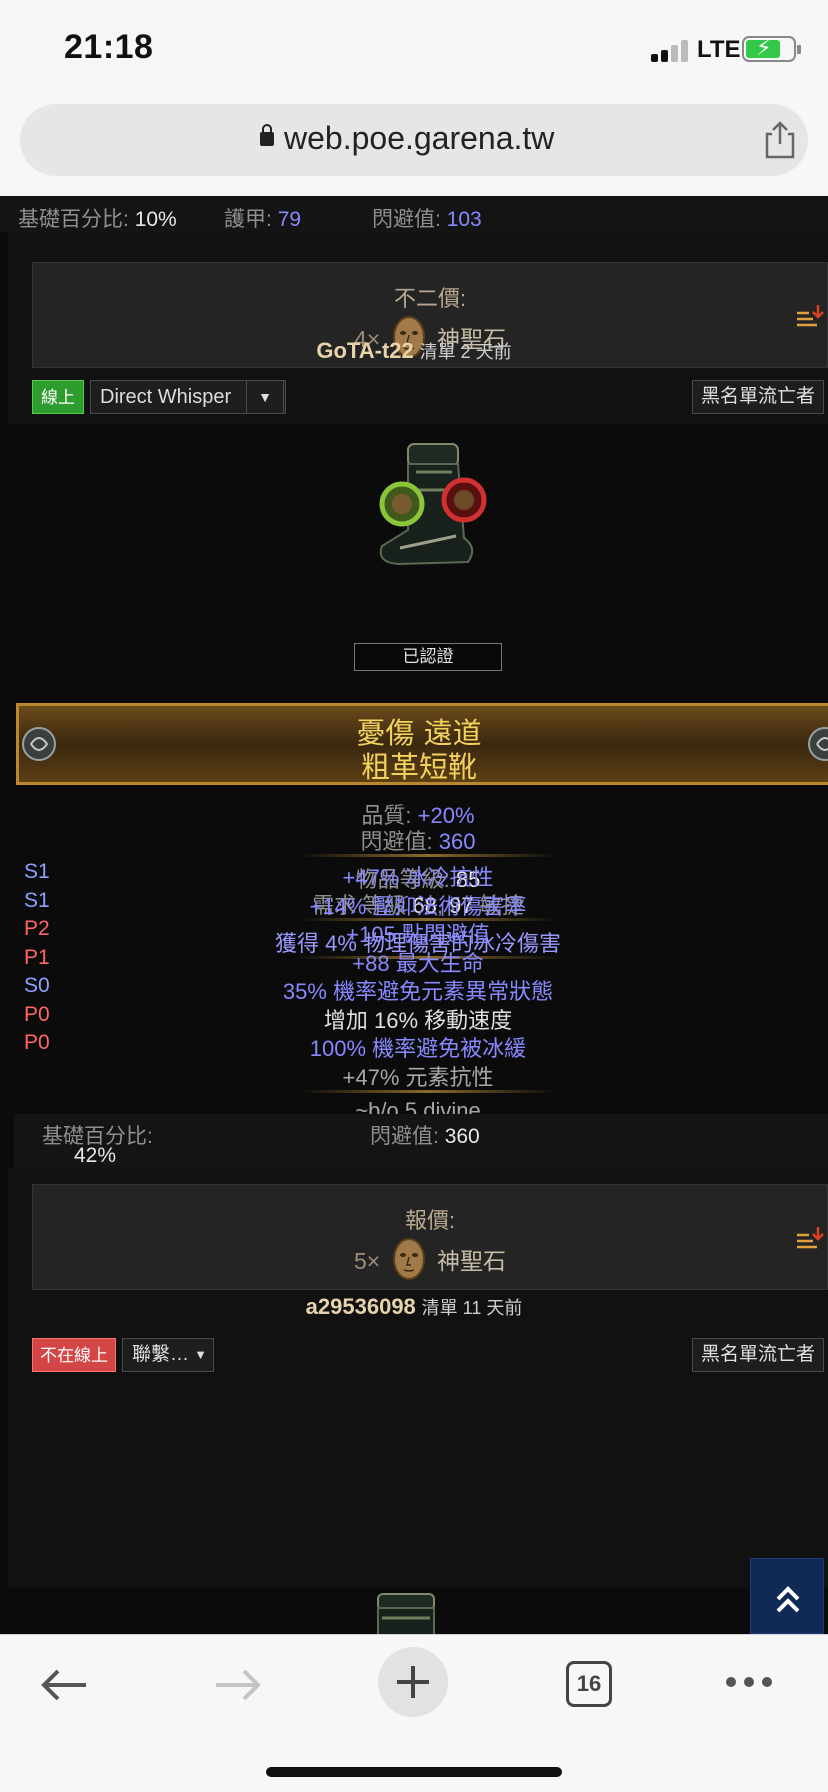  I want to click on listed-time: 清單 11 天前, so click(472, 1308).